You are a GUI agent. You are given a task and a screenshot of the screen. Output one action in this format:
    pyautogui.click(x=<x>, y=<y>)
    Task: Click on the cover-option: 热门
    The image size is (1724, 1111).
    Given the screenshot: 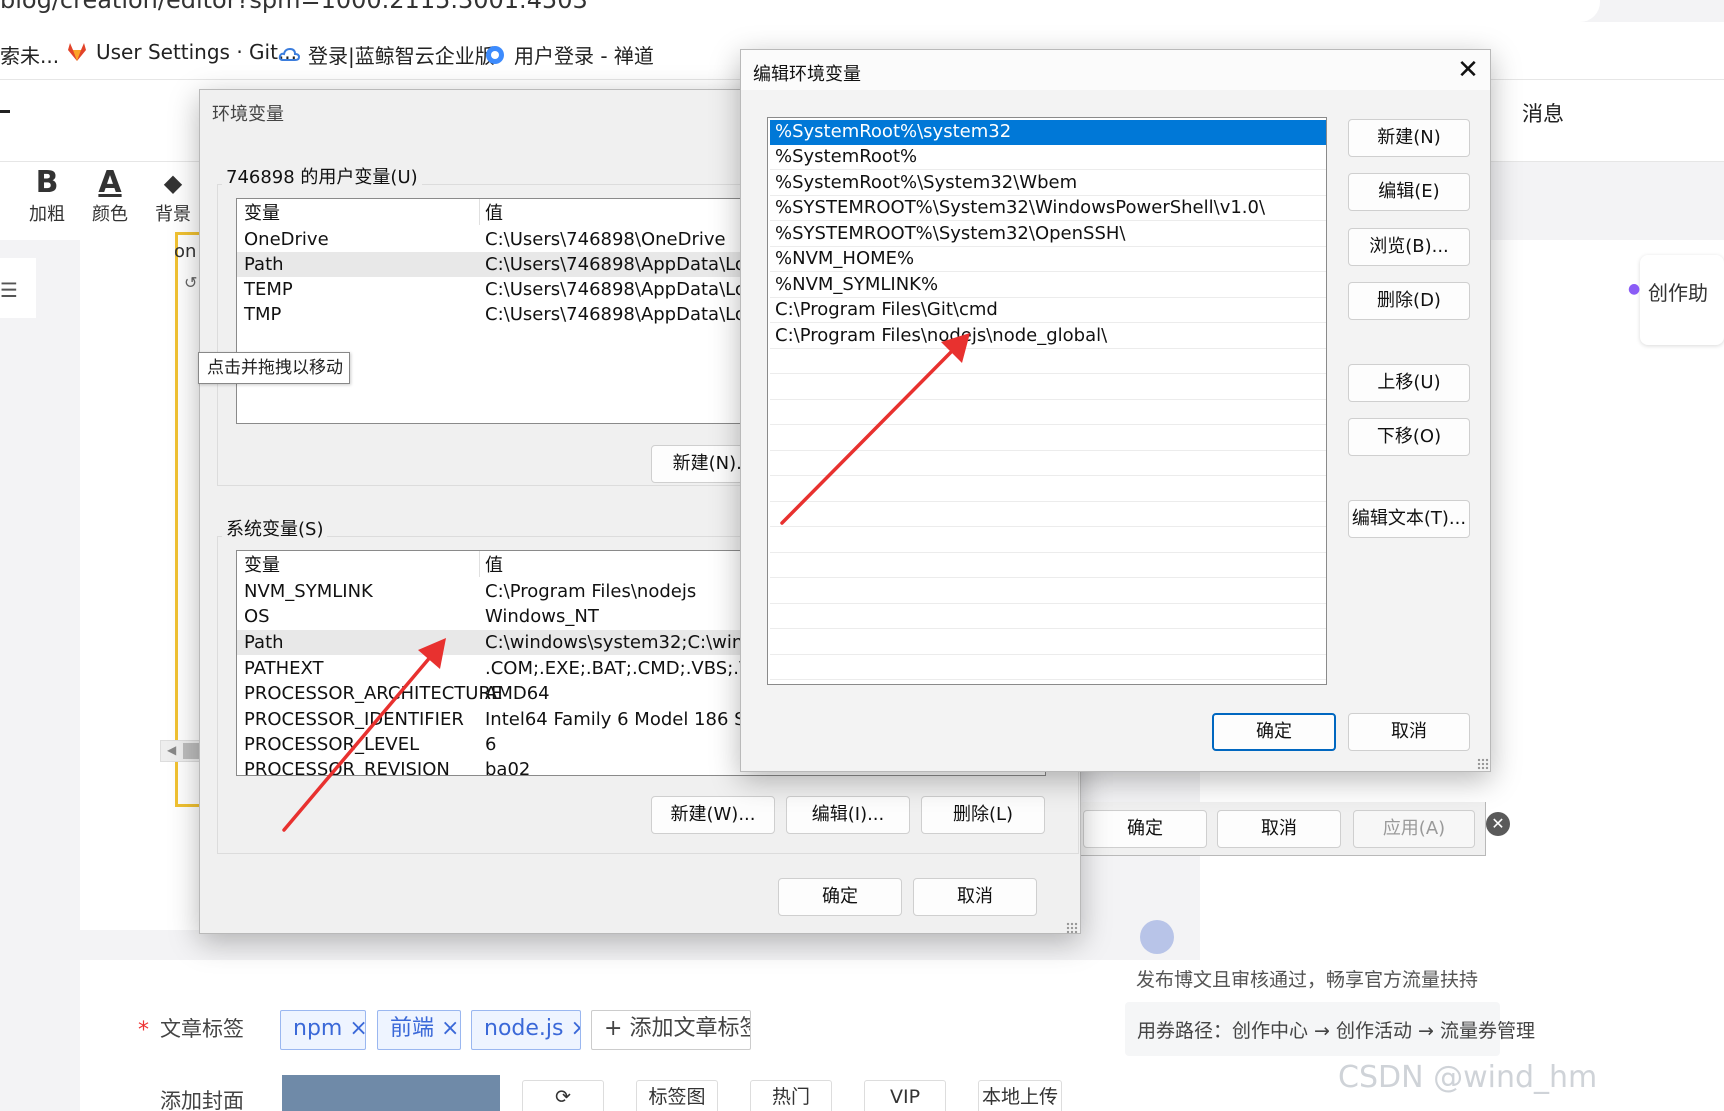 What is the action you would take?
    pyautogui.click(x=791, y=1095)
    